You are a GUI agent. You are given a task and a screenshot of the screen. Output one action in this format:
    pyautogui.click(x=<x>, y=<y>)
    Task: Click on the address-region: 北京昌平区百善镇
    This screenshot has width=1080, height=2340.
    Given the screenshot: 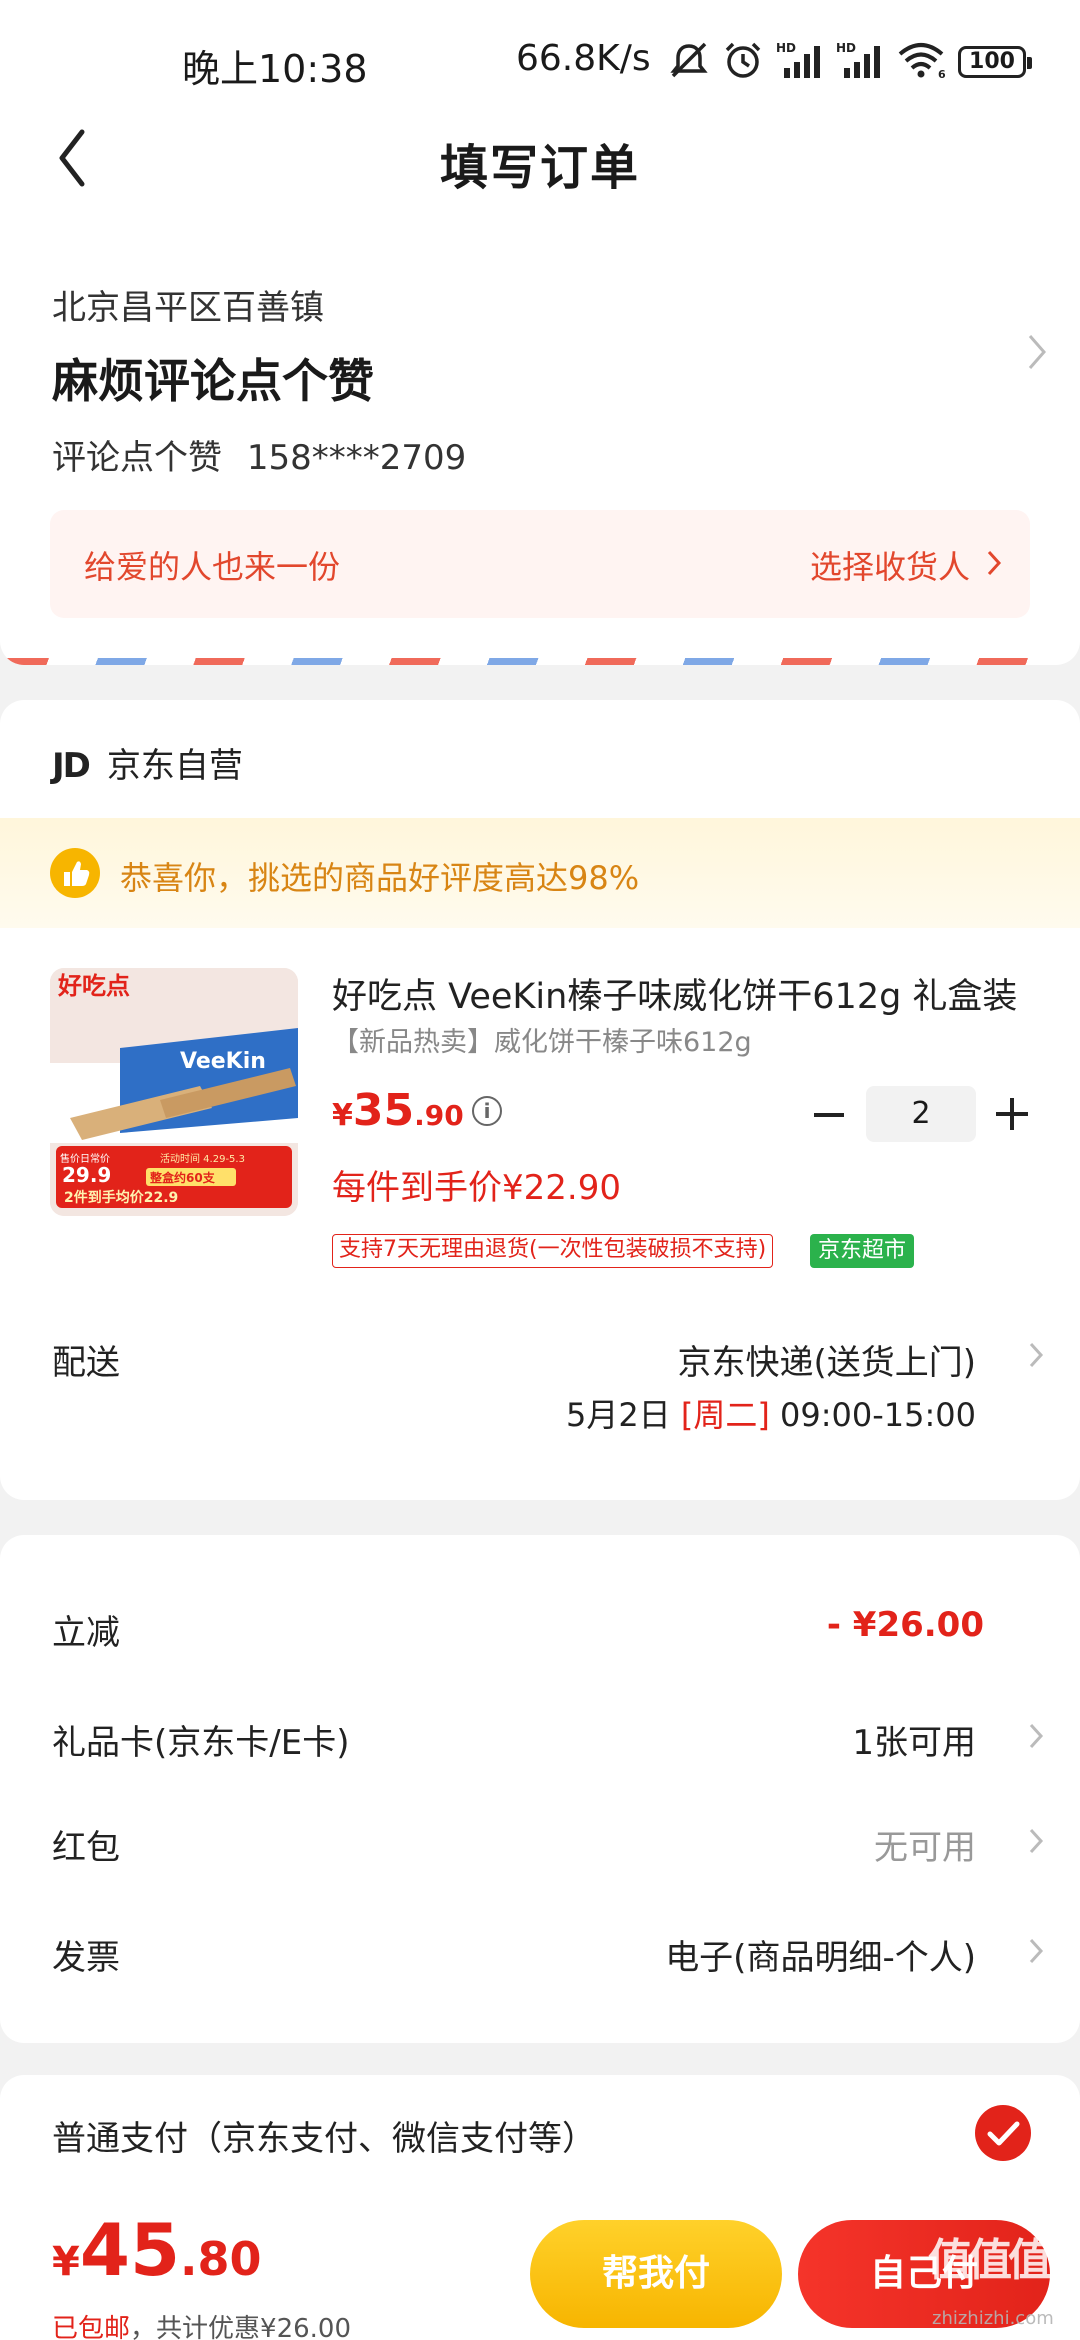 What is the action you would take?
    pyautogui.click(x=188, y=308)
    